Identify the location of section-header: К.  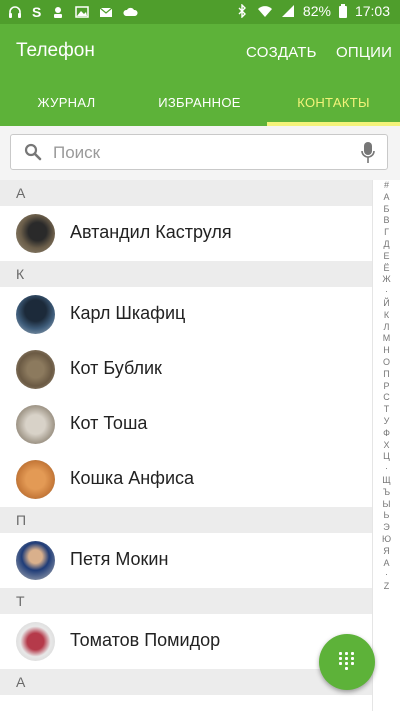
(186, 274).